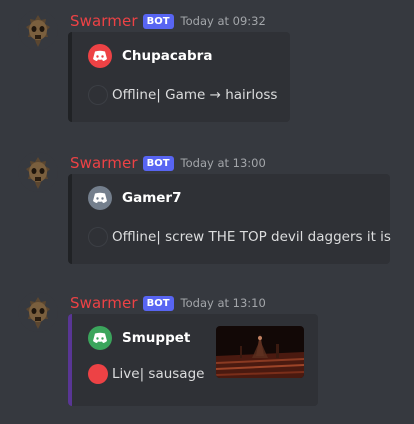 The height and width of the screenshot is (424, 414). I want to click on embed-description: Offline| Game → hairloss, so click(182, 95).